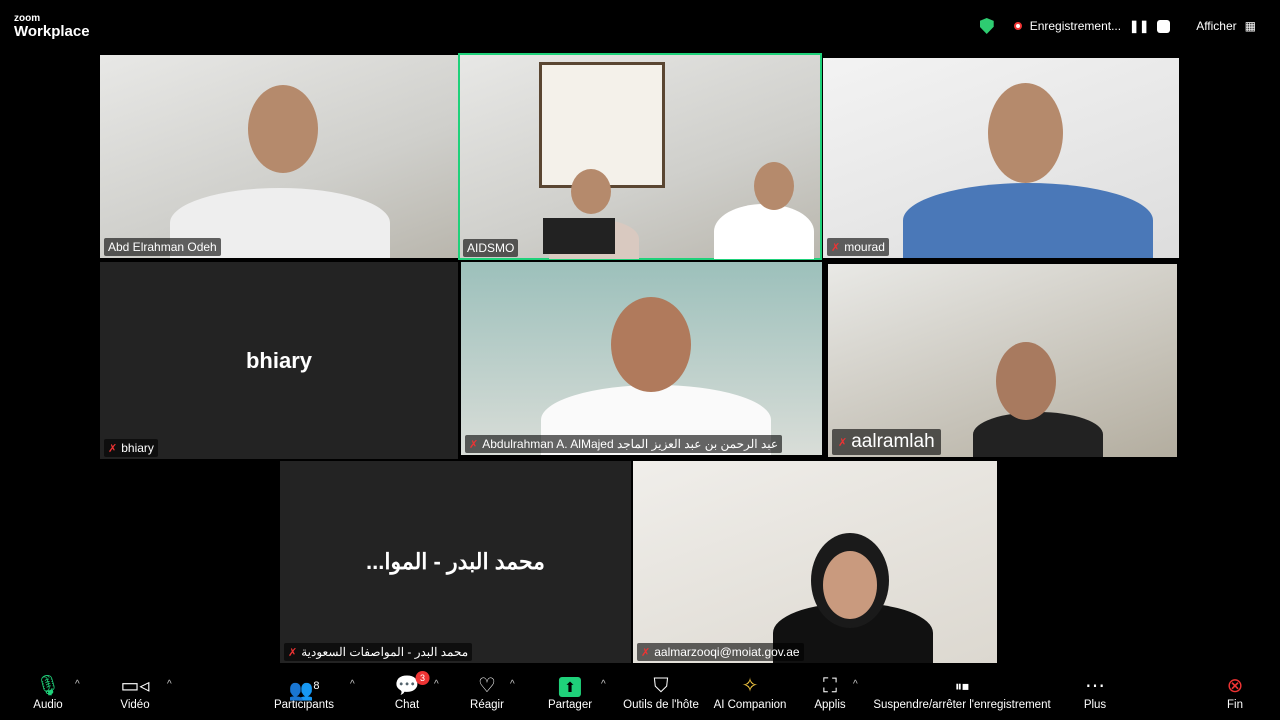  What do you see at coordinates (385, 652) in the screenshot?
I see `participant-name: محمد البدر - المواصفات السعودية` at bounding box center [385, 652].